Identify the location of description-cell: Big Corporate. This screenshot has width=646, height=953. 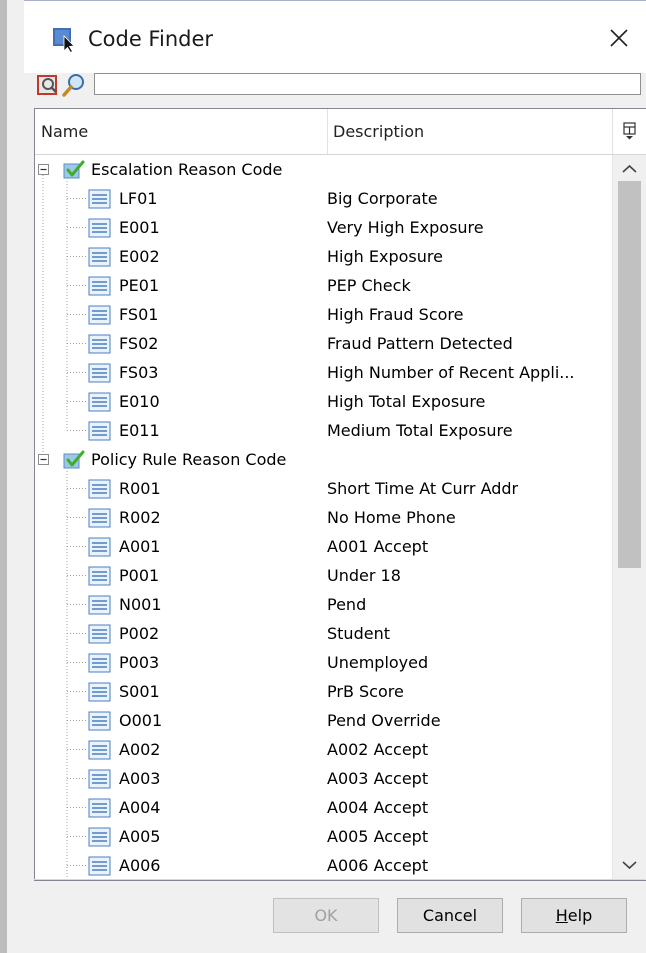
(382, 198).